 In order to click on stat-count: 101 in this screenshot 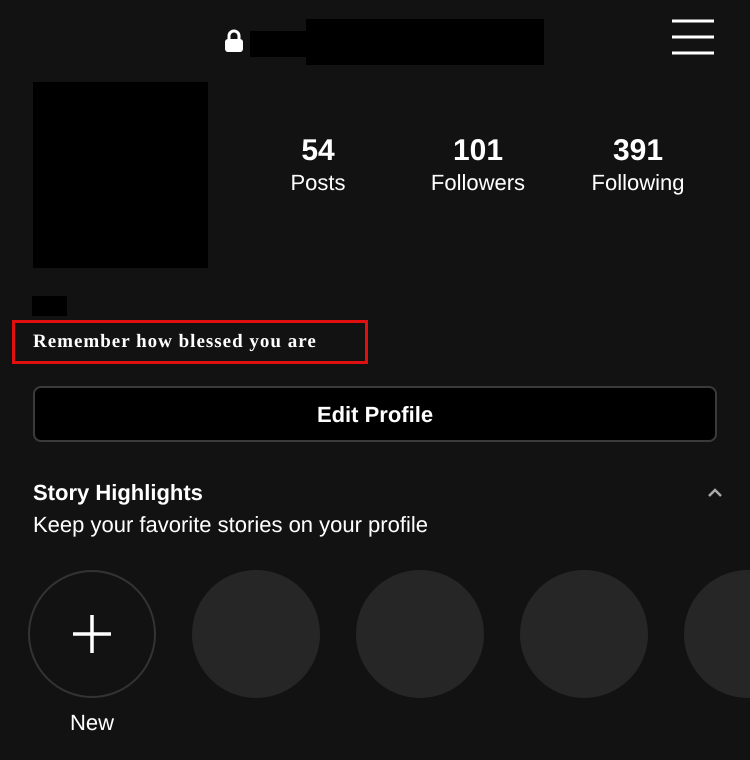, I will do `click(478, 151)`.